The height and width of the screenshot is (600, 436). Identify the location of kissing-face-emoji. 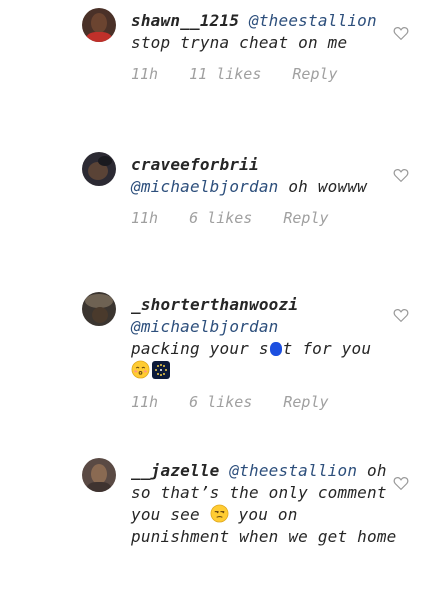
(140, 369).